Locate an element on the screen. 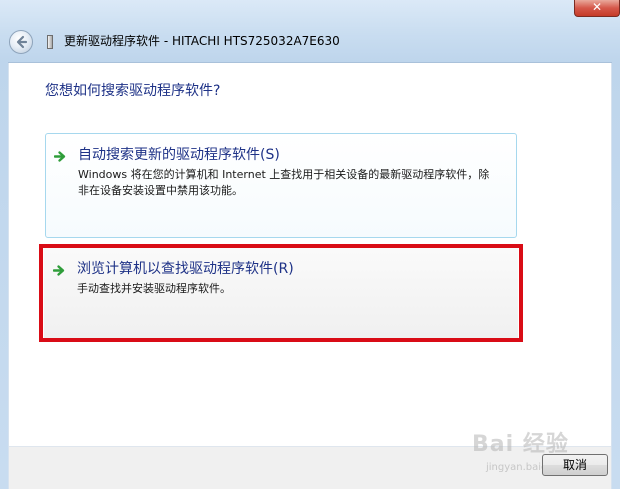  window-frame-right is located at coordinates (616, 275).